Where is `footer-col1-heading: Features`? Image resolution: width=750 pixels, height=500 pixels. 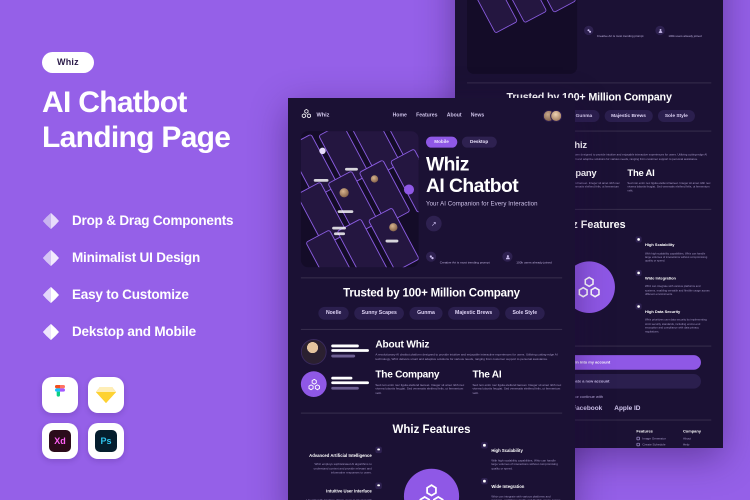
footer-col1-heading: Features is located at coordinates (644, 431).